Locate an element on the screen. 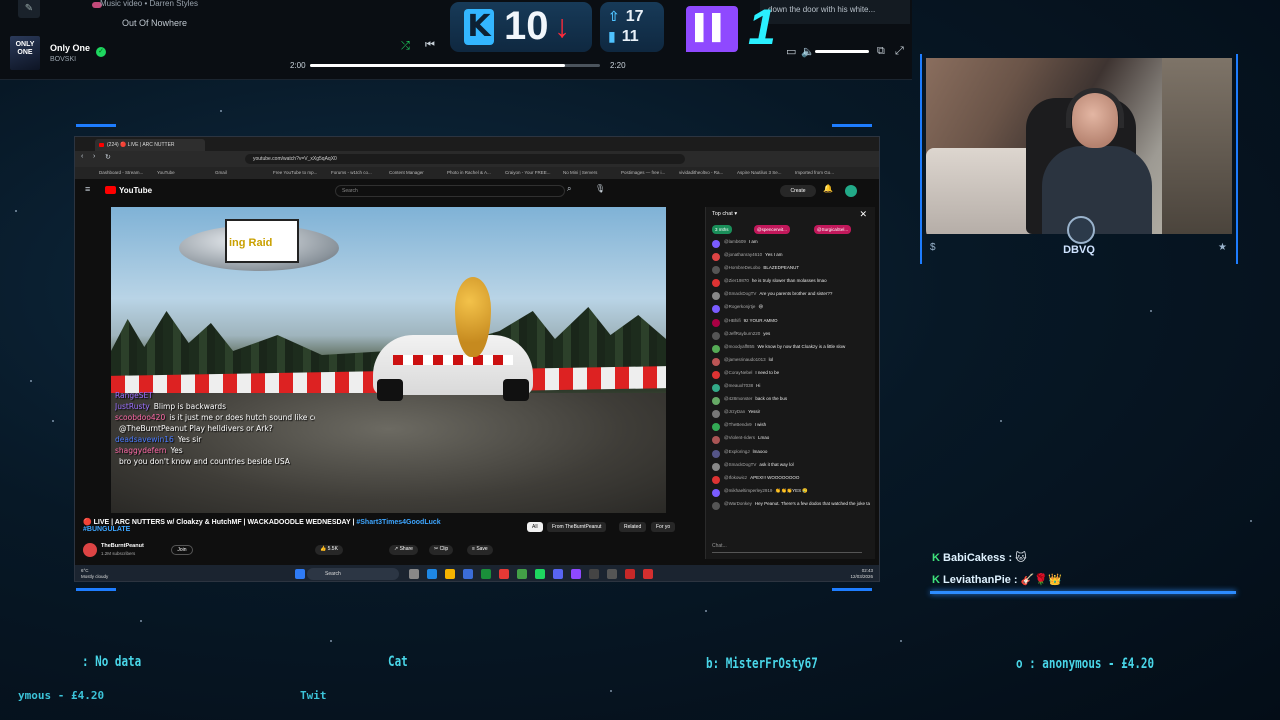 The height and width of the screenshot is (720, 1280). share-button: ↗ Share is located at coordinates (403, 550).